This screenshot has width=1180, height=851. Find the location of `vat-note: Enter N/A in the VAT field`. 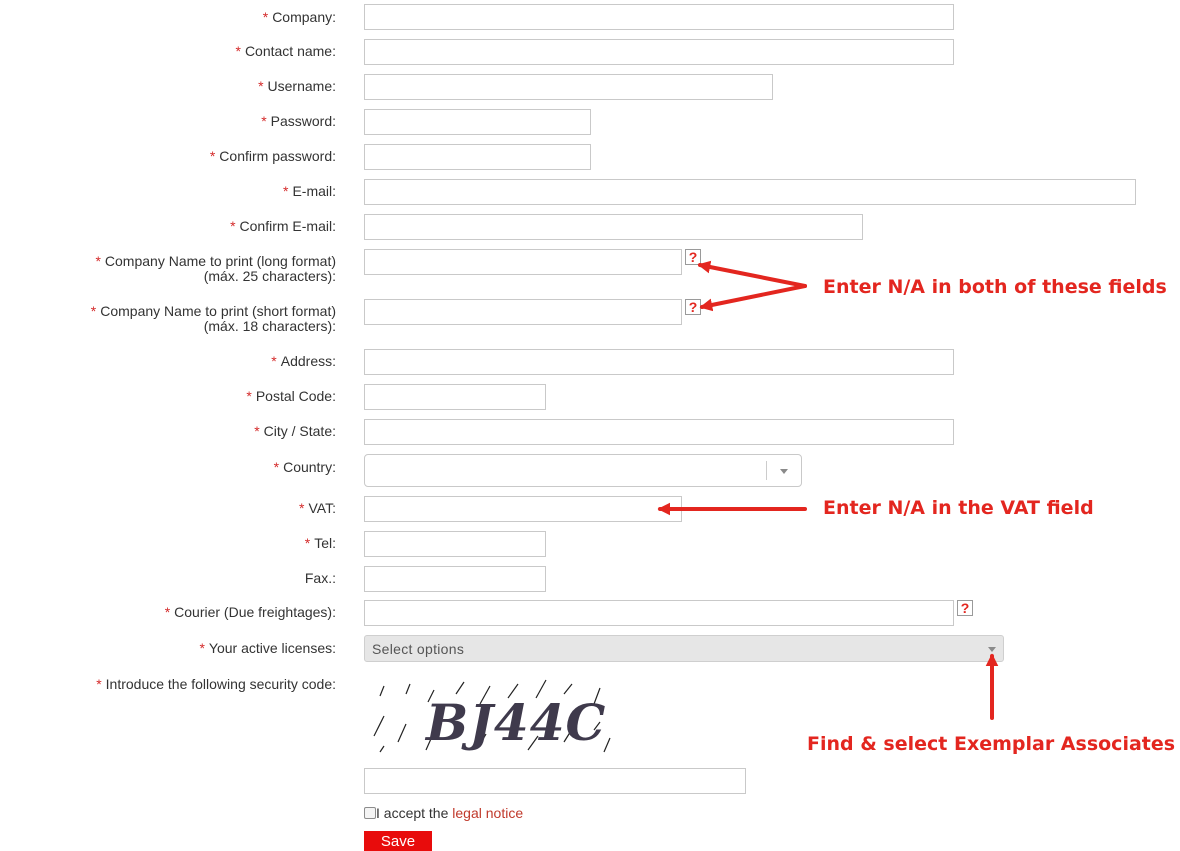

vat-note: Enter N/A in the VAT field is located at coordinates (958, 508).